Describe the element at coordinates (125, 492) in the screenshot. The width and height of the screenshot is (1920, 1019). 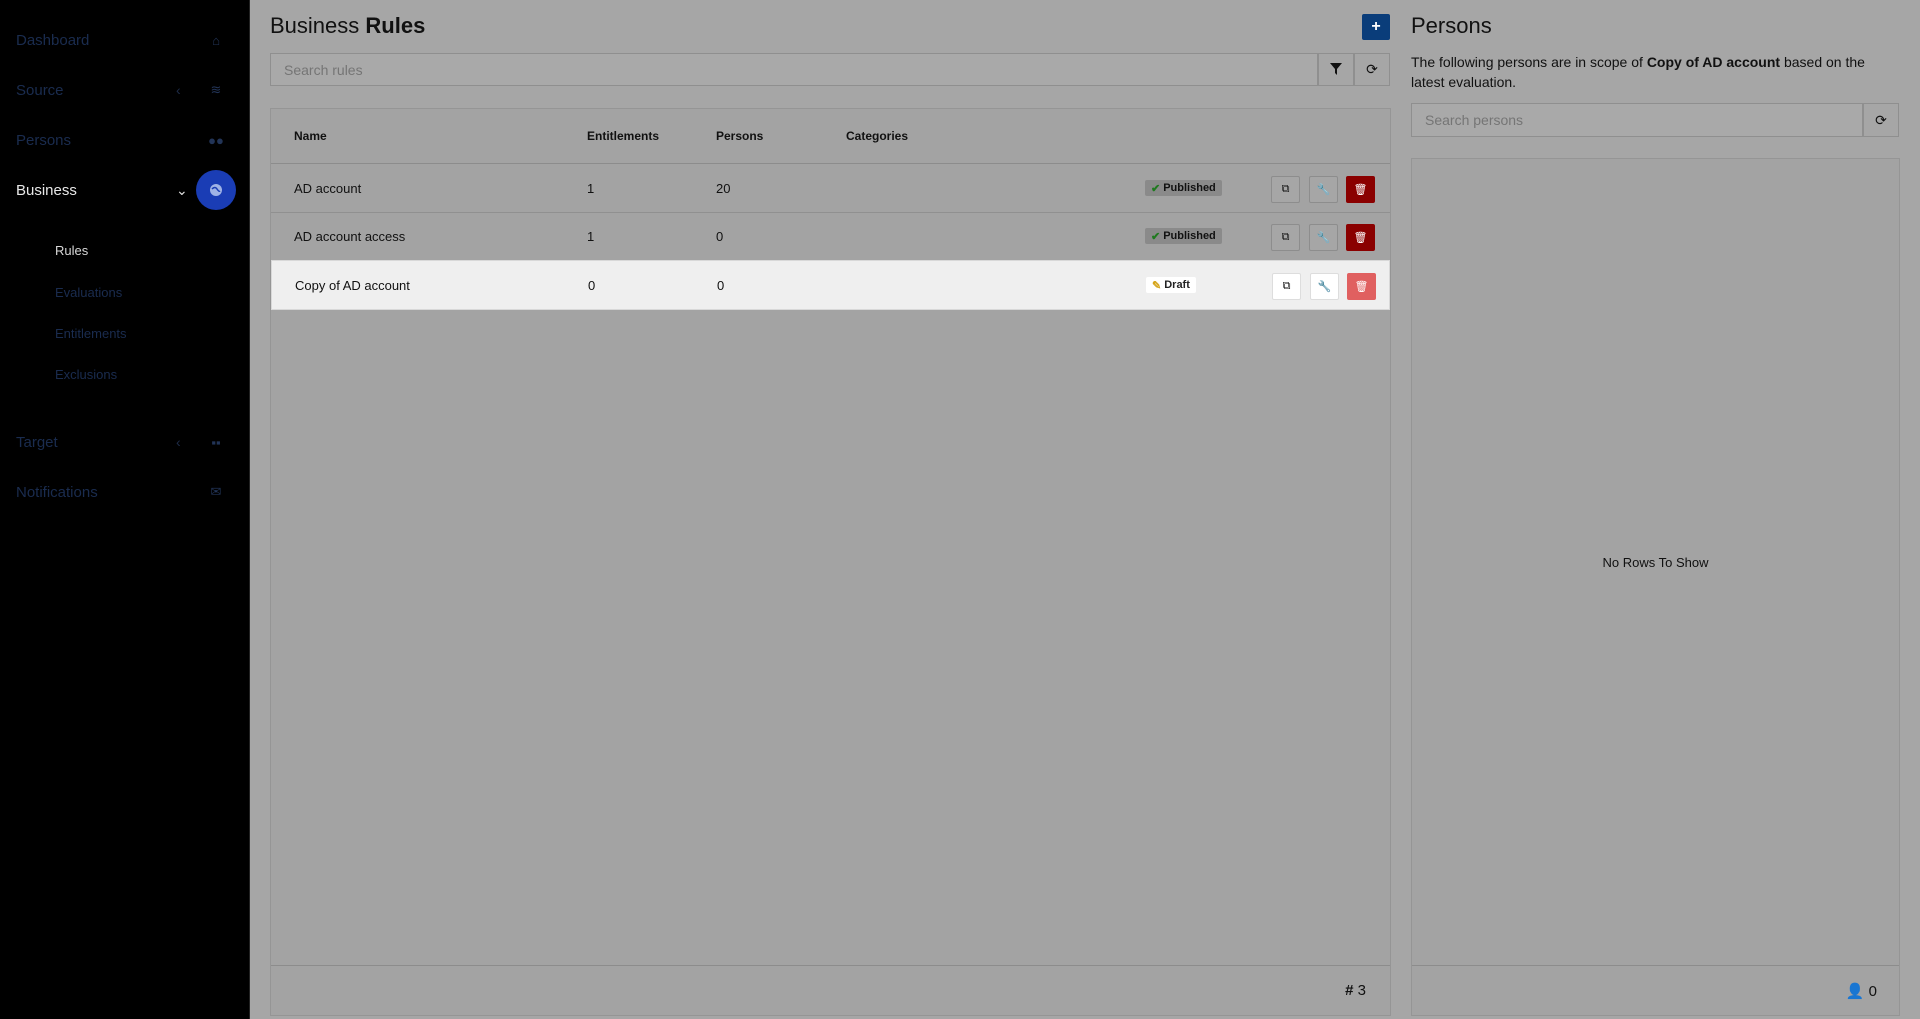
I see `nav-item-notifications: Notifications ✉` at that location.